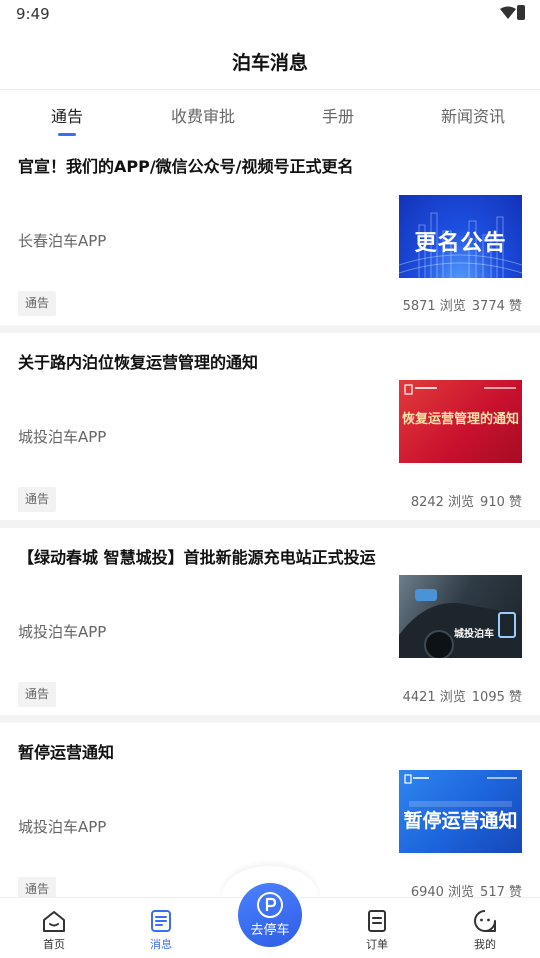  What do you see at coordinates (434, 697) in the screenshot?
I see `view-count: 4421 浏览` at bounding box center [434, 697].